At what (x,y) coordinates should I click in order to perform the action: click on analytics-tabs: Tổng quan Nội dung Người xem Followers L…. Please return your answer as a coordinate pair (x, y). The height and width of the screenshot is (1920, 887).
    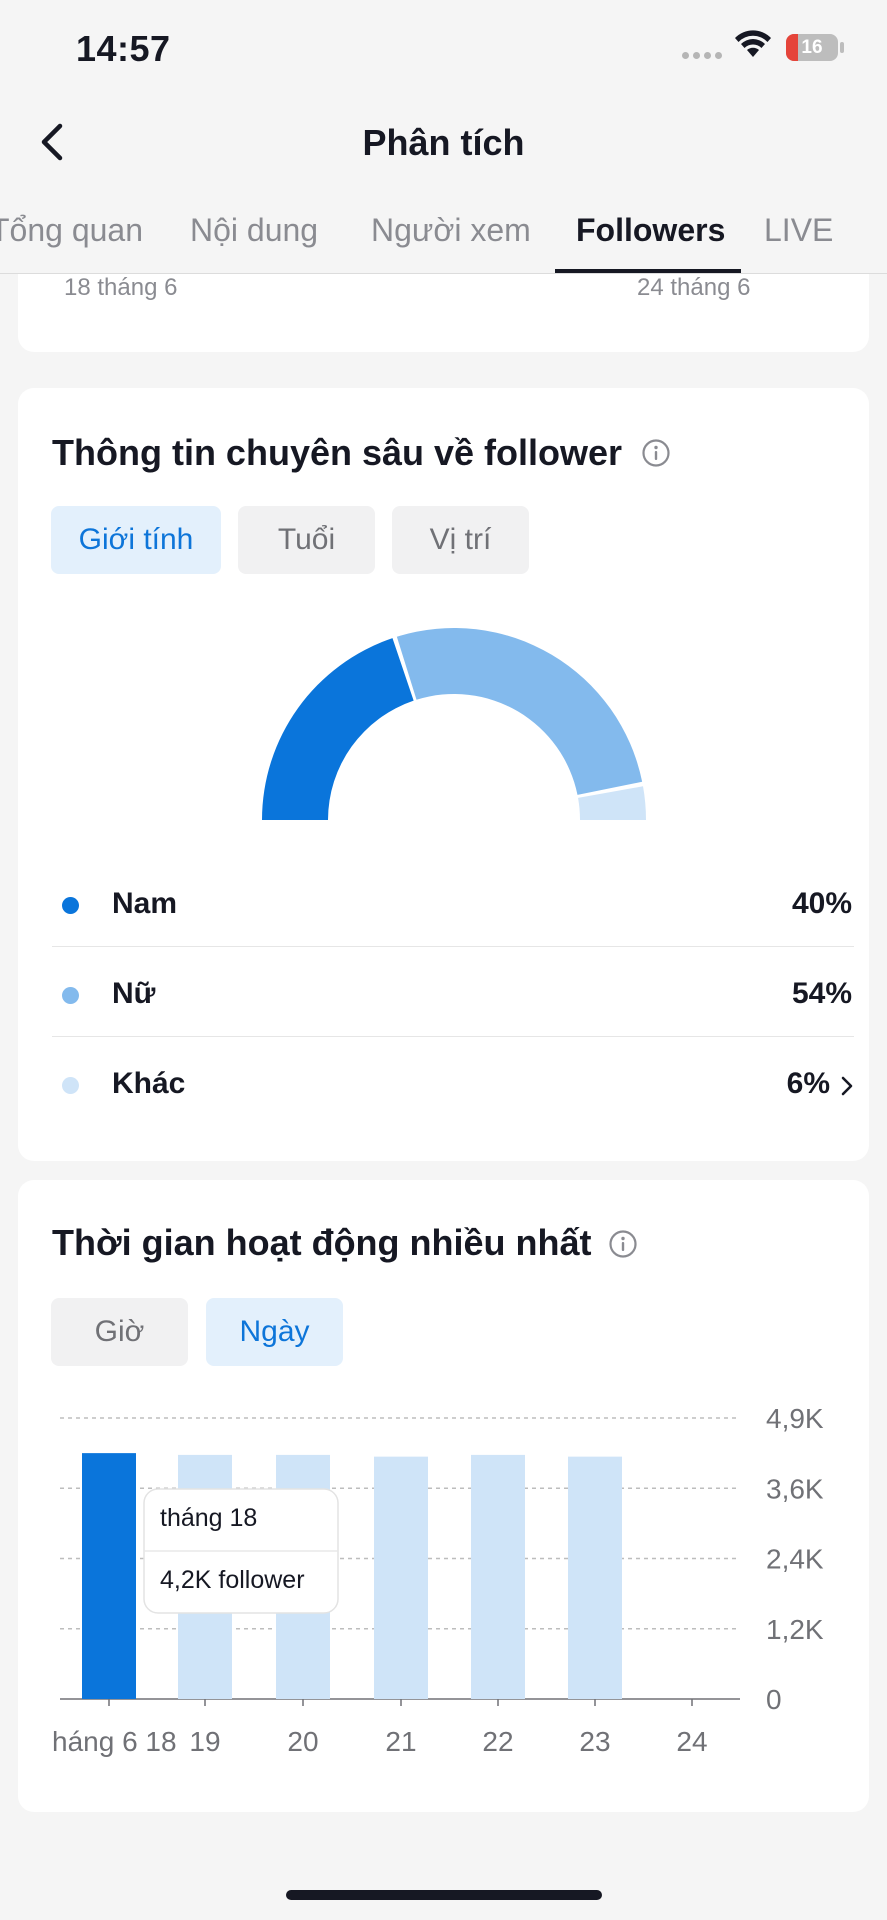
    Looking at the image, I should click on (443, 232).